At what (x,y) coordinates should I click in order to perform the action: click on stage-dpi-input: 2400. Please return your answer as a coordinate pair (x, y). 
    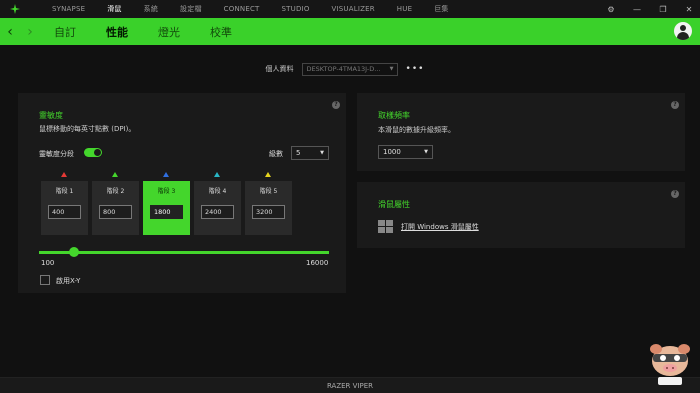
    Looking at the image, I should click on (217, 212).